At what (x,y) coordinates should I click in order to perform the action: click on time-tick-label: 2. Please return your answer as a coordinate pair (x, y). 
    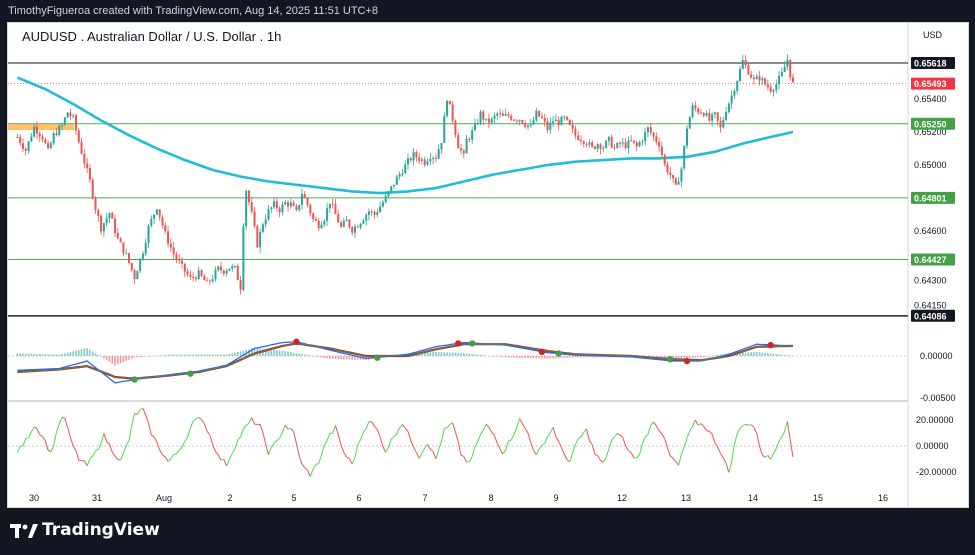
    Looking at the image, I should click on (229, 498).